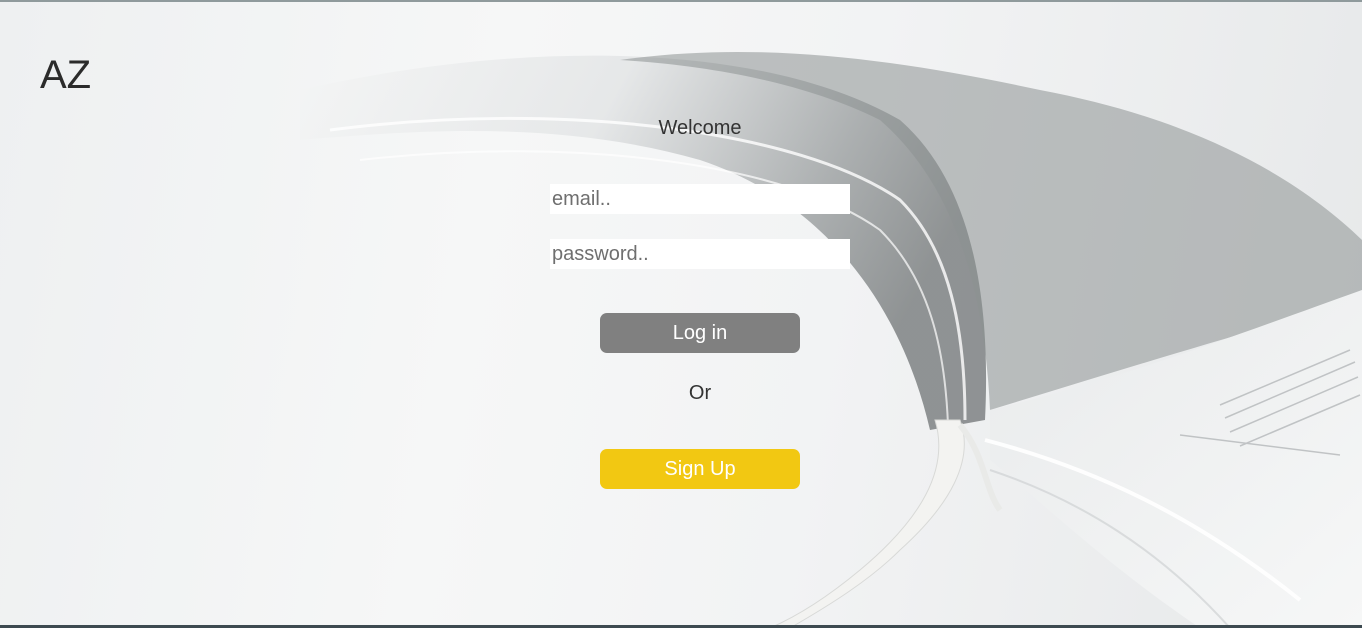 The height and width of the screenshot is (628, 1362). Describe the element at coordinates (700, 128) in the screenshot. I see `welcome-heading: Welcome` at that location.